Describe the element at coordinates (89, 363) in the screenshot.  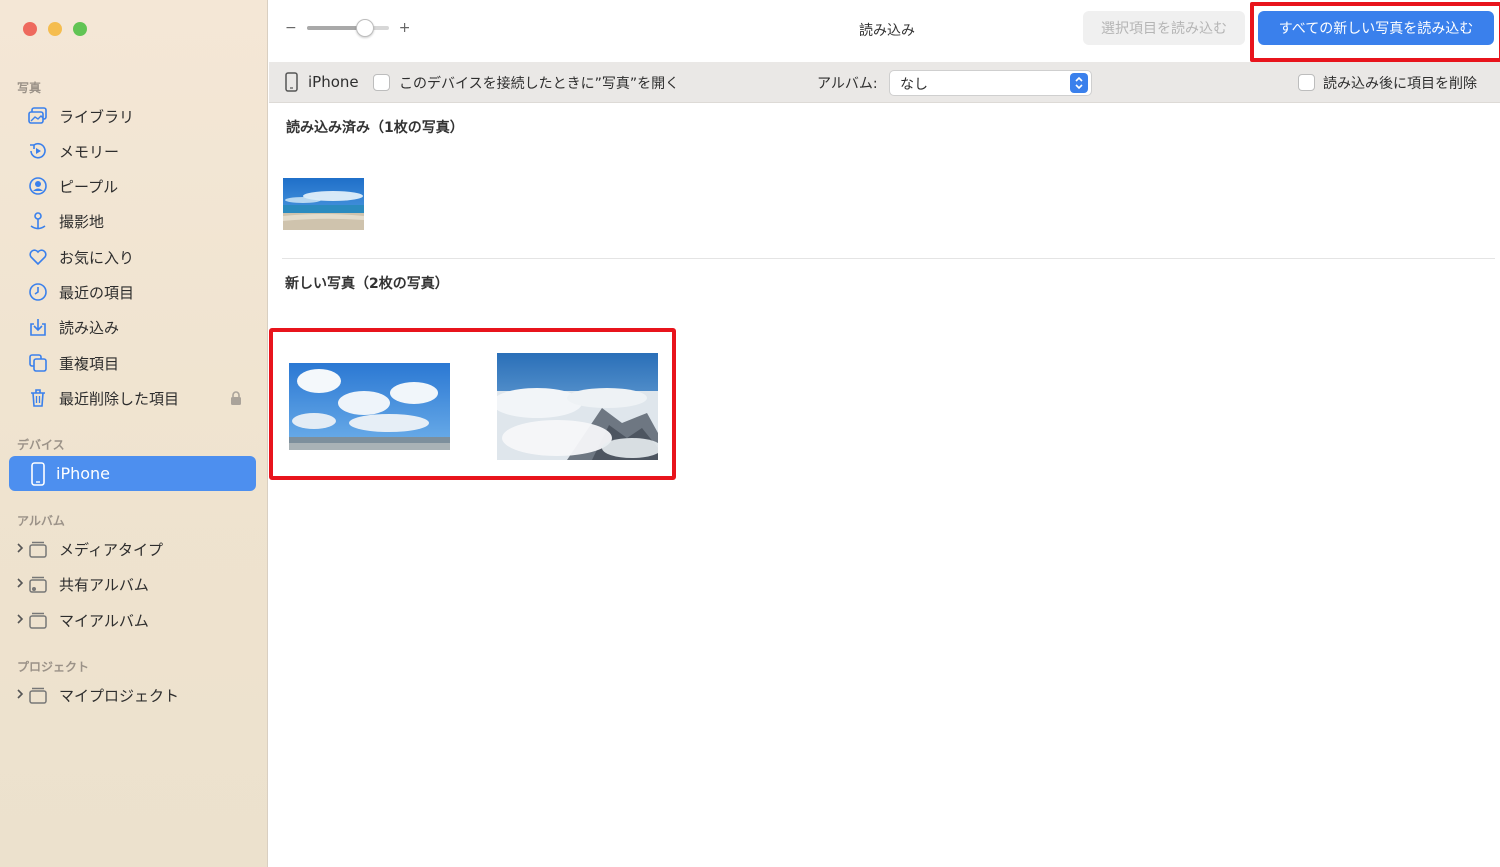
I see `sidebar-item-label: 重複項目` at that location.